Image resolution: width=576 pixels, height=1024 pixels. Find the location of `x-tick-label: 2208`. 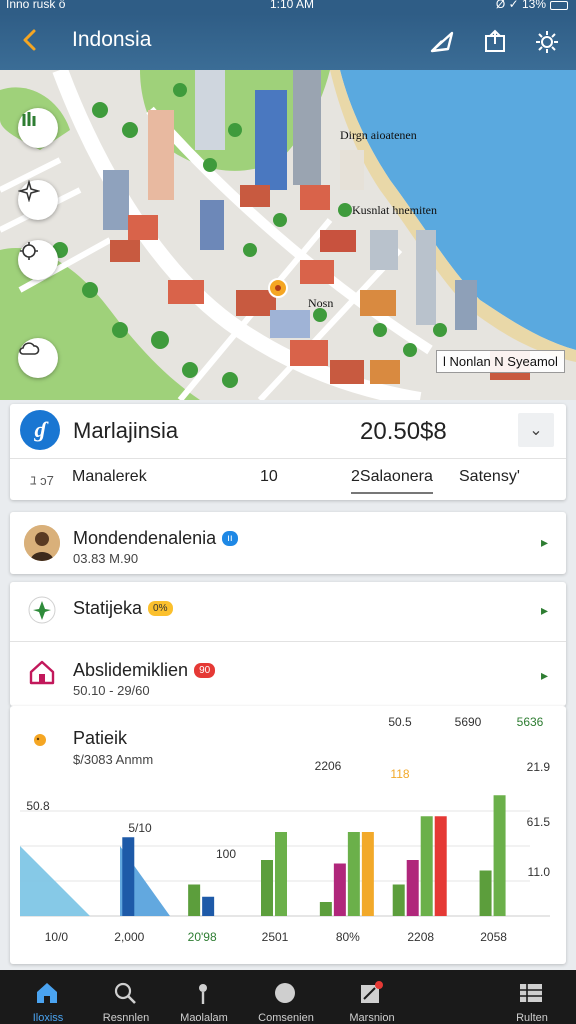

x-tick-label: 2208 is located at coordinates (420, 937).